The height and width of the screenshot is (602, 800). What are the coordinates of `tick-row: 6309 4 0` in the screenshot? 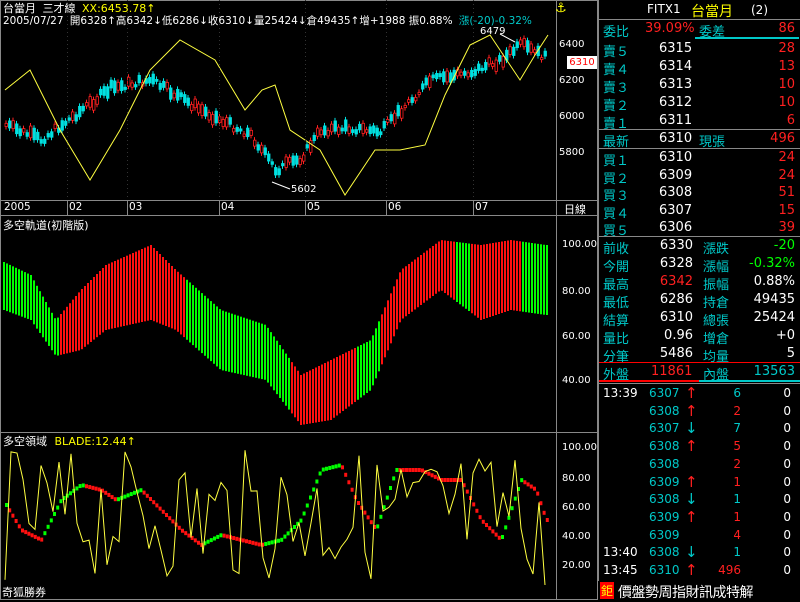 It's located at (699, 535).